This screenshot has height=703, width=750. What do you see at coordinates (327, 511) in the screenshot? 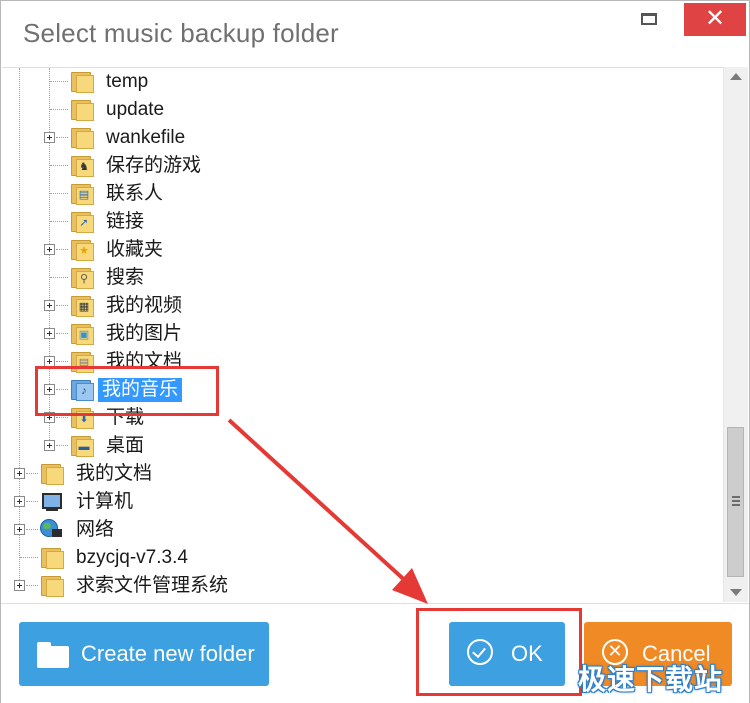
I see `annotation-arrow` at bounding box center [327, 511].